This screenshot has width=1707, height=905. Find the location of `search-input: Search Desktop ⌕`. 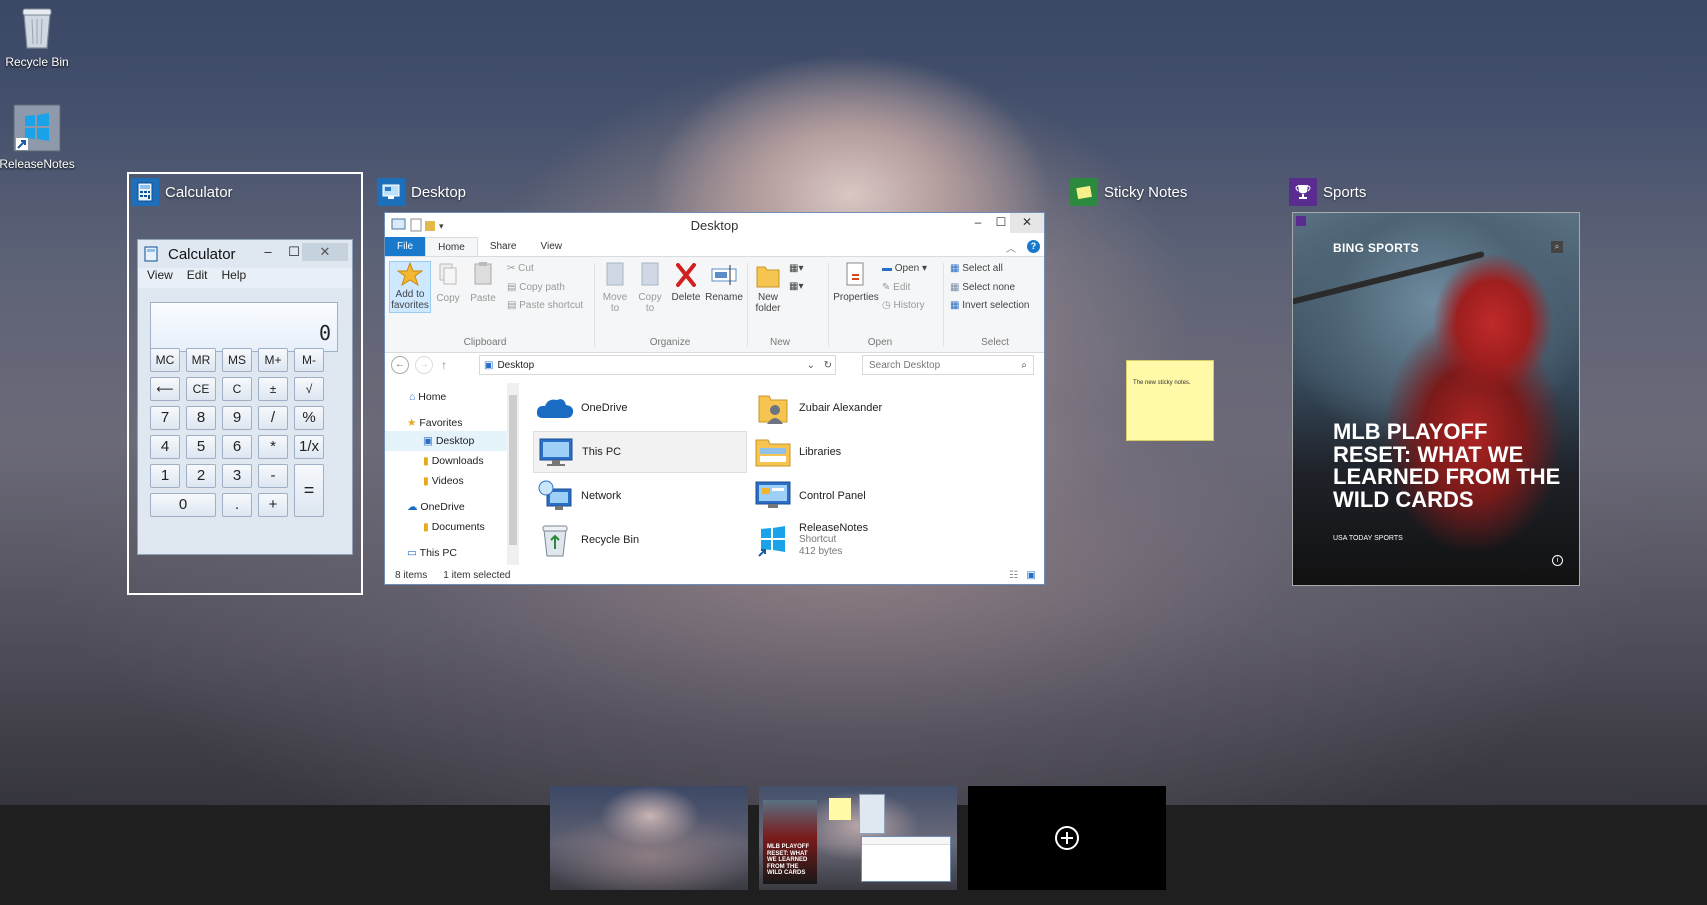

search-input: Search Desktop ⌕ is located at coordinates (948, 365).